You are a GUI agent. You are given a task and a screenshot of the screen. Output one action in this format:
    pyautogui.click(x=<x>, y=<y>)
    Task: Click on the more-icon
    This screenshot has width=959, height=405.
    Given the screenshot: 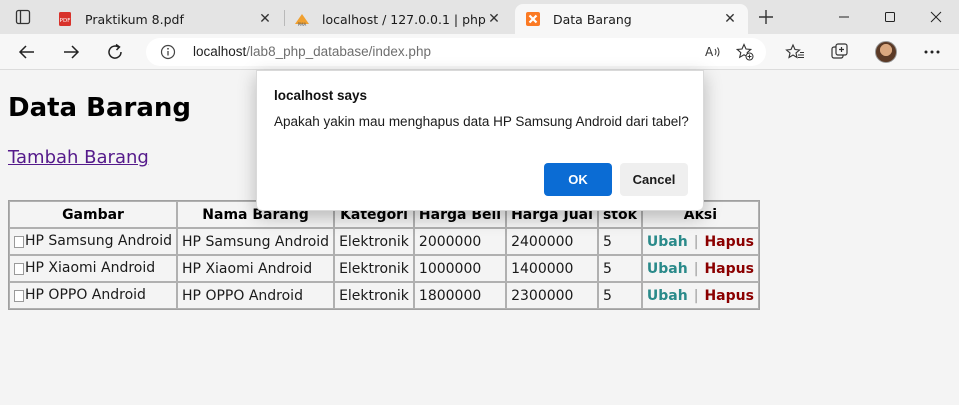 What is the action you would take?
    pyautogui.click(x=932, y=52)
    